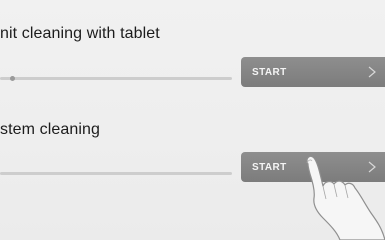  What do you see at coordinates (50, 129) in the screenshot?
I see `row-title-system-cleaning: stem cleaning` at bounding box center [50, 129].